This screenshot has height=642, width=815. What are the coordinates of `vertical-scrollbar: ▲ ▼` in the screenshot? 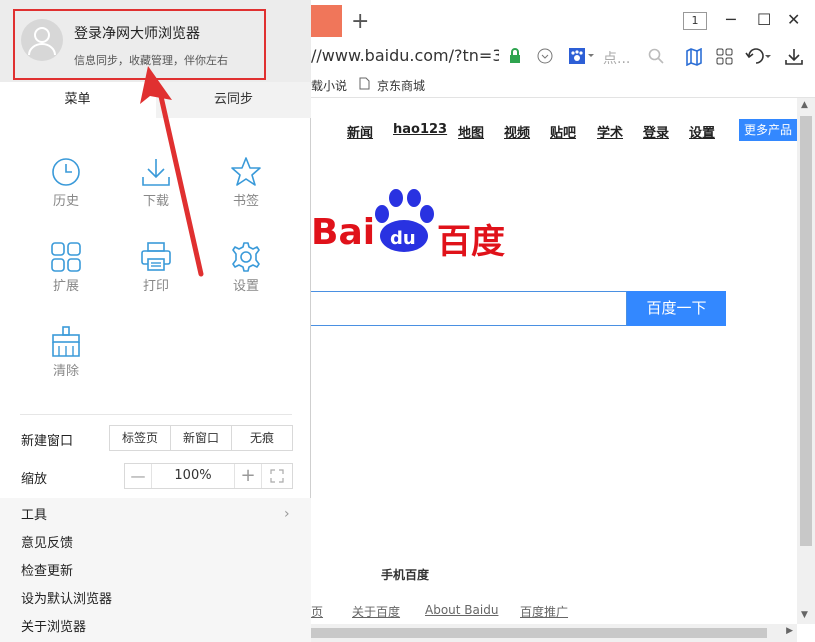 It's located at (806, 361).